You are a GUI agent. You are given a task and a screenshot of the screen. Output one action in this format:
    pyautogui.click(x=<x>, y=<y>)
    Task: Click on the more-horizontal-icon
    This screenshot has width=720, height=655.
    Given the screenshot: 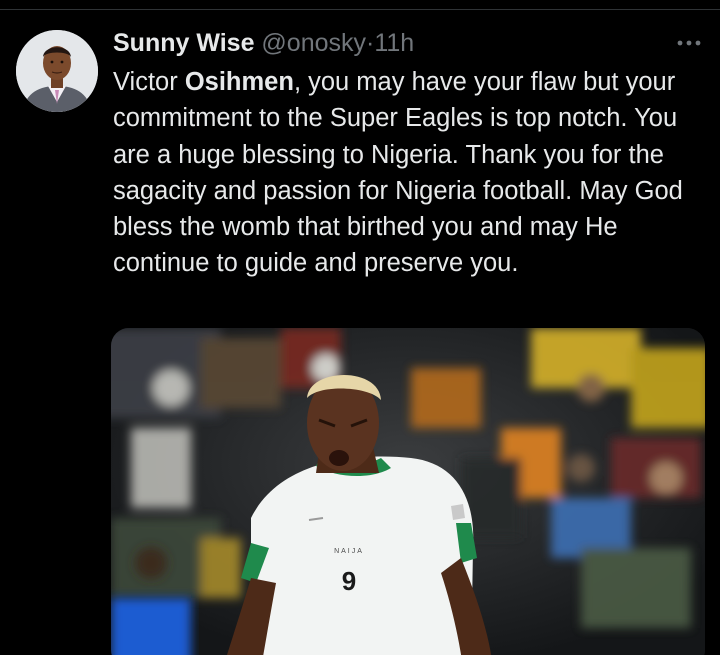 What is the action you would take?
    pyautogui.click(x=689, y=43)
    